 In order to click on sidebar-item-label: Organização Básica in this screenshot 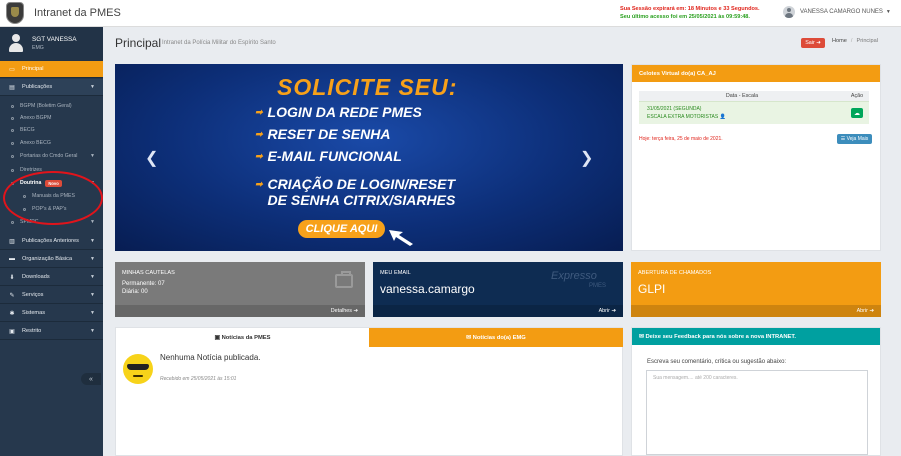, I will do `click(47, 259)`.